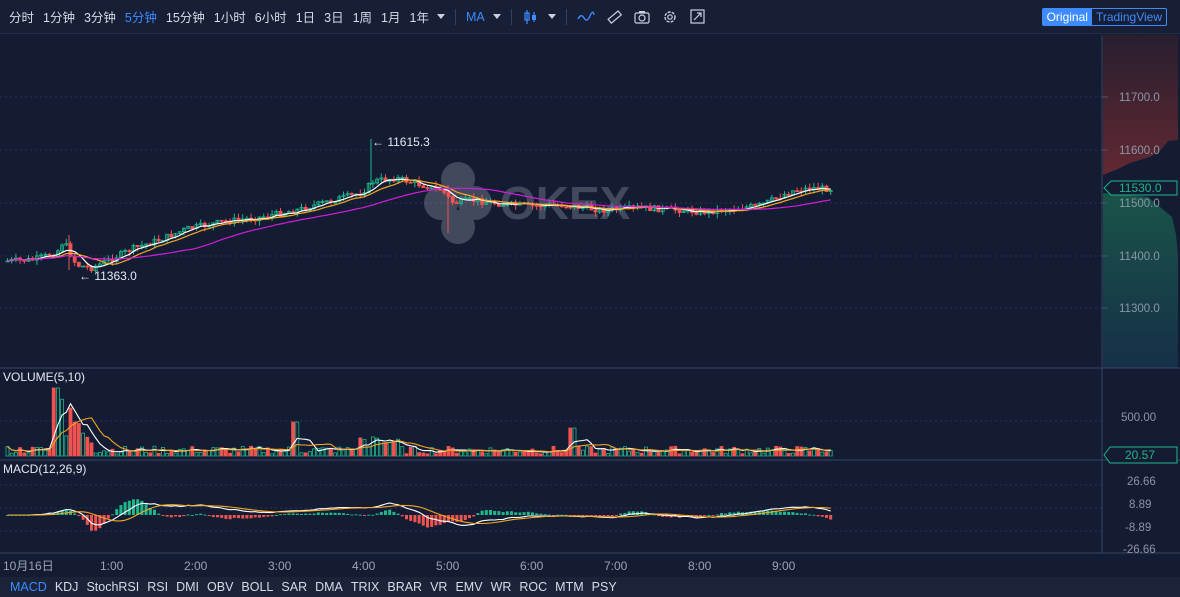 The height and width of the screenshot is (597, 1180). What do you see at coordinates (28, 587) in the screenshot?
I see `tab-macd: MACD` at bounding box center [28, 587].